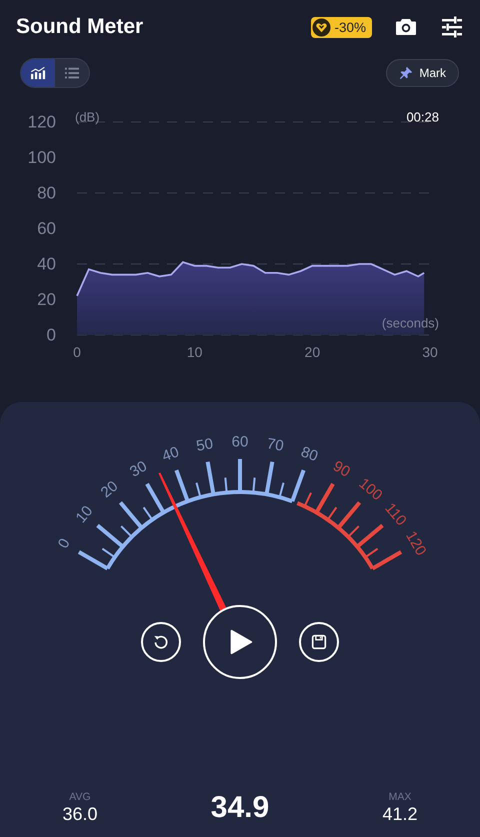  I want to click on y-axis-label: 120, so click(42, 122).